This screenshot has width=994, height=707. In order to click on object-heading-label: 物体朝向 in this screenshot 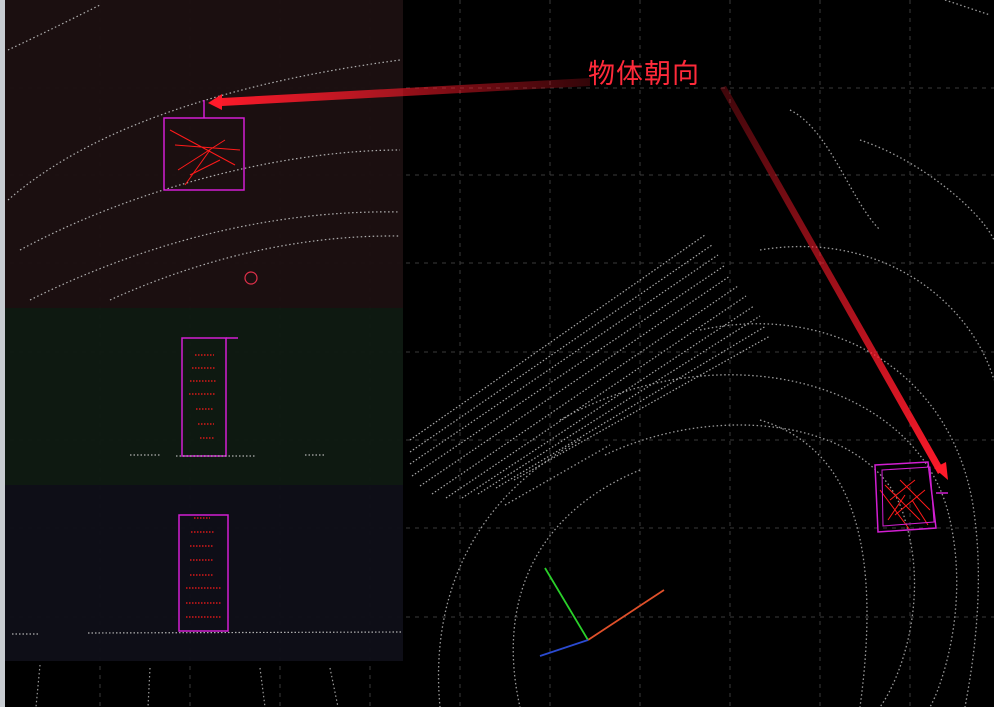, I will do `click(644, 74)`.